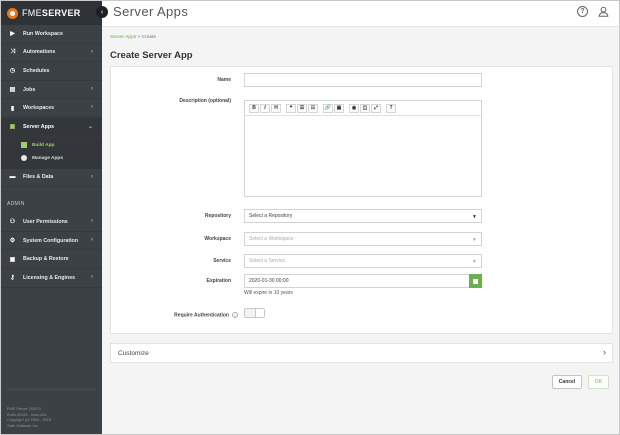 This screenshot has height=435, width=620. What do you see at coordinates (46, 259) in the screenshot?
I see `sidebar-item-label: Backup & Restore` at bounding box center [46, 259].